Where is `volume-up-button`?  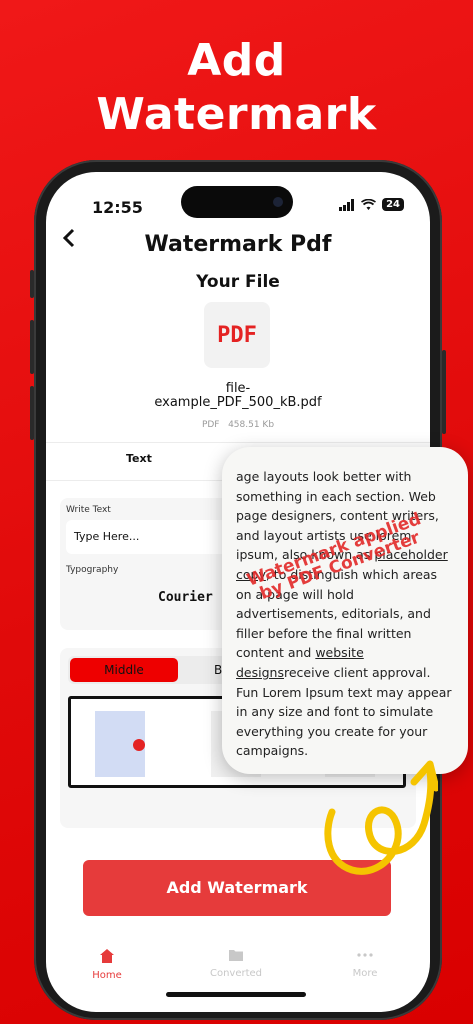
volume-up-button is located at coordinates (32, 347).